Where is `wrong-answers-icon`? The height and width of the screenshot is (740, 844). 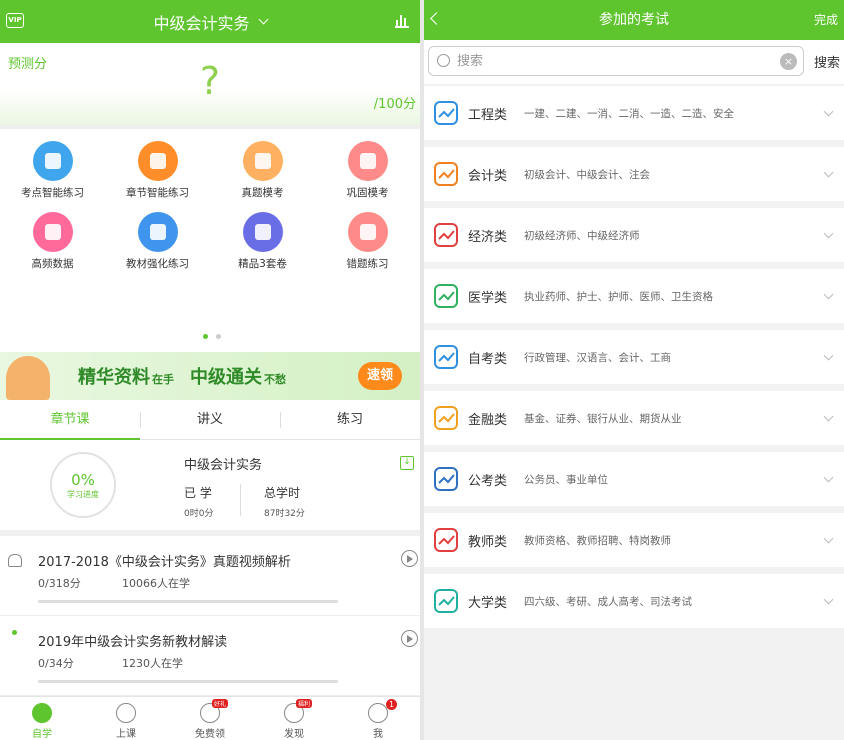 wrong-answers-icon is located at coordinates (367, 232).